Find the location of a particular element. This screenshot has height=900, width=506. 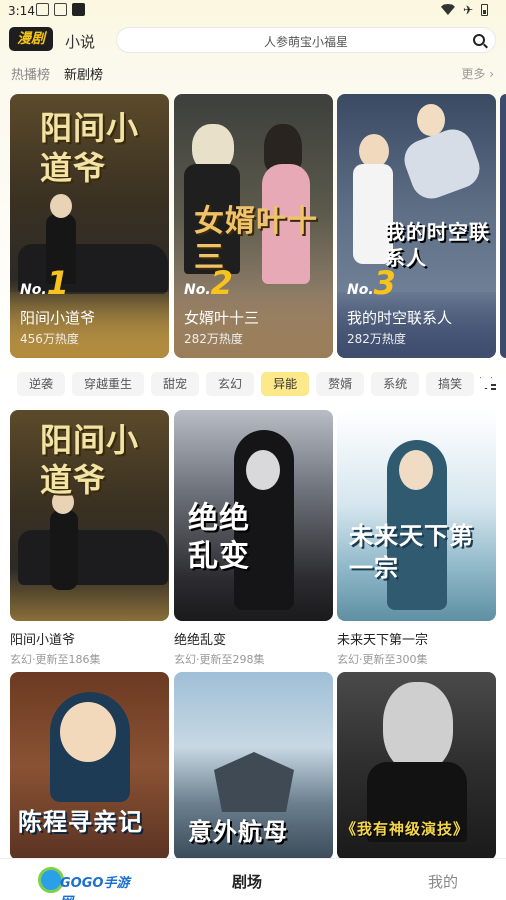

drama-card: 意外航母 is located at coordinates (253, 766).